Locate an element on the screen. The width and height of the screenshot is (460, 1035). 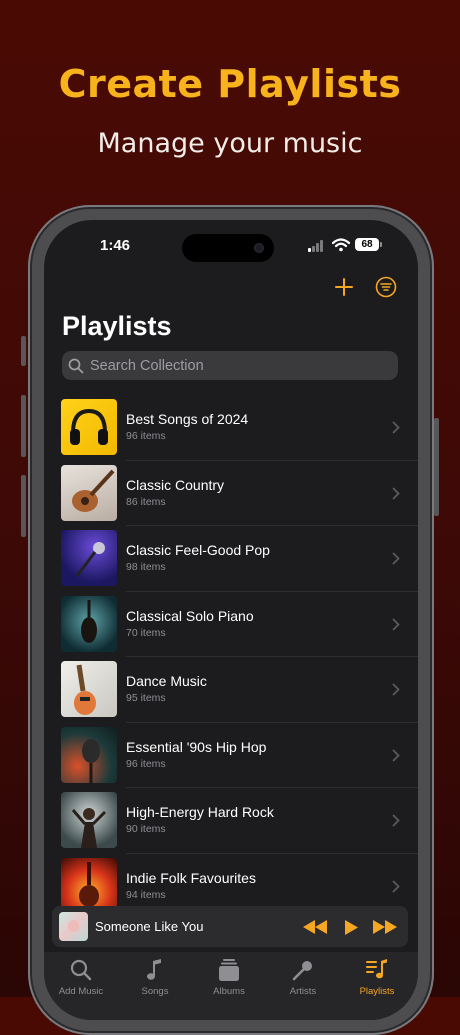
playlist-count: 86 items is located at coordinates (146, 501).